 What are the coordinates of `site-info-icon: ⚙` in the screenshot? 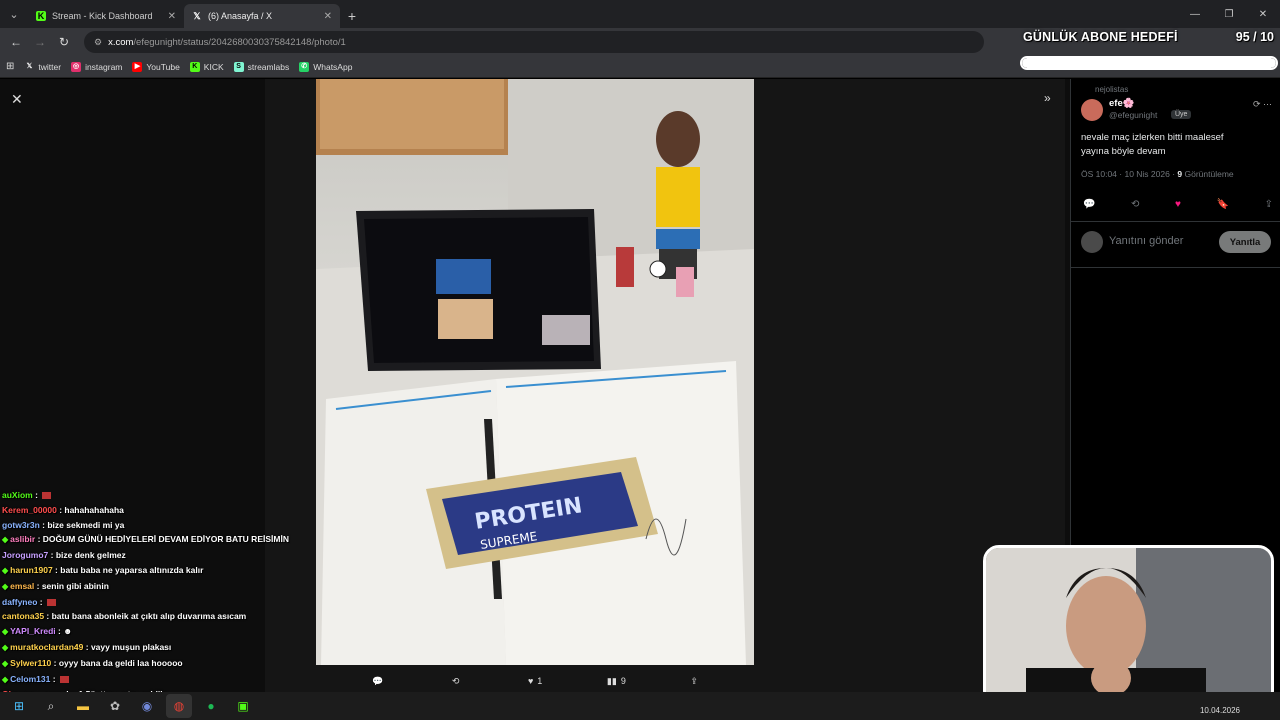 It's located at (98, 42).